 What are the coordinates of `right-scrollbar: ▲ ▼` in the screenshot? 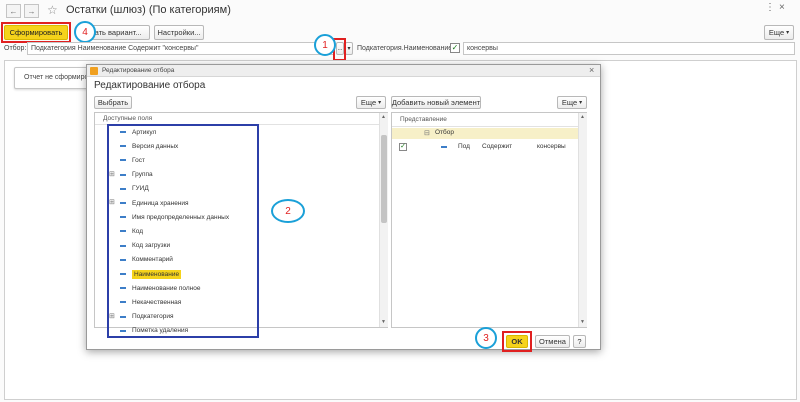 It's located at (582, 220).